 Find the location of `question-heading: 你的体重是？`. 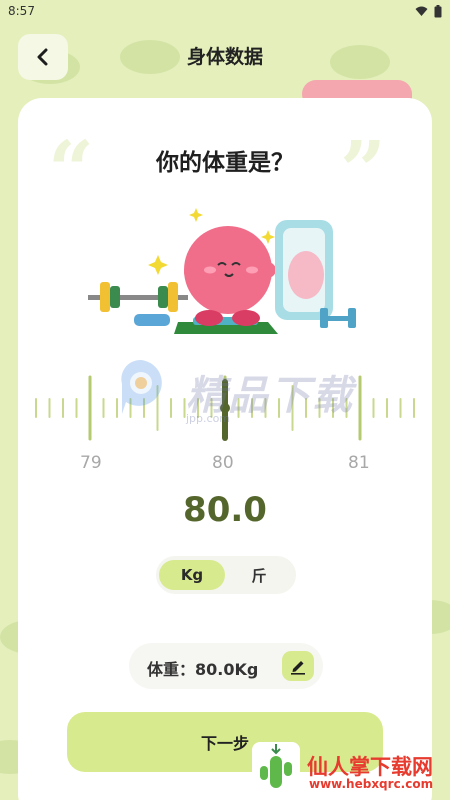

question-heading: 你的体重是？ is located at coordinates (225, 163).